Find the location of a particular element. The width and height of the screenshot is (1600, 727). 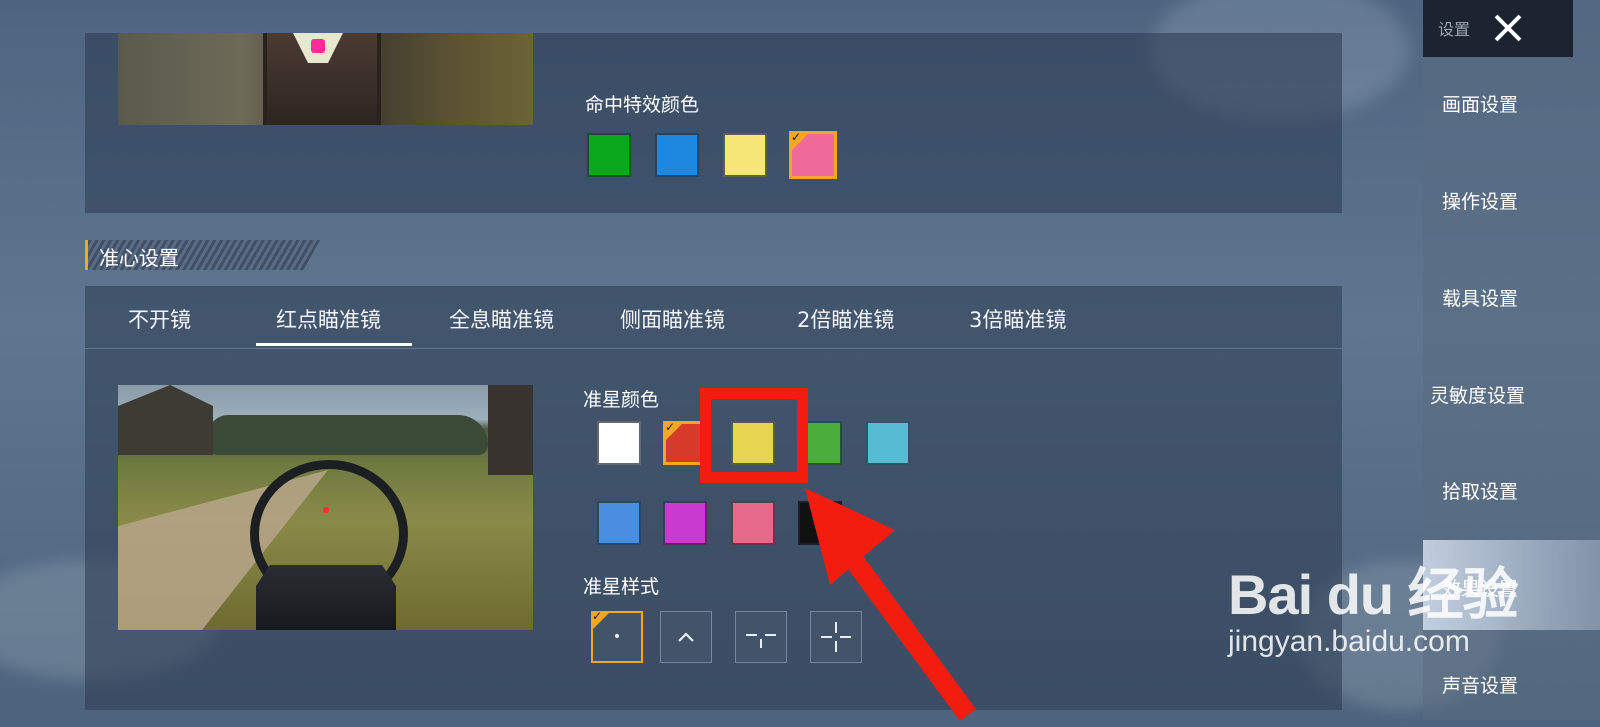

sidebar-item-vehicle: 载具设置 is located at coordinates (1511, 295).